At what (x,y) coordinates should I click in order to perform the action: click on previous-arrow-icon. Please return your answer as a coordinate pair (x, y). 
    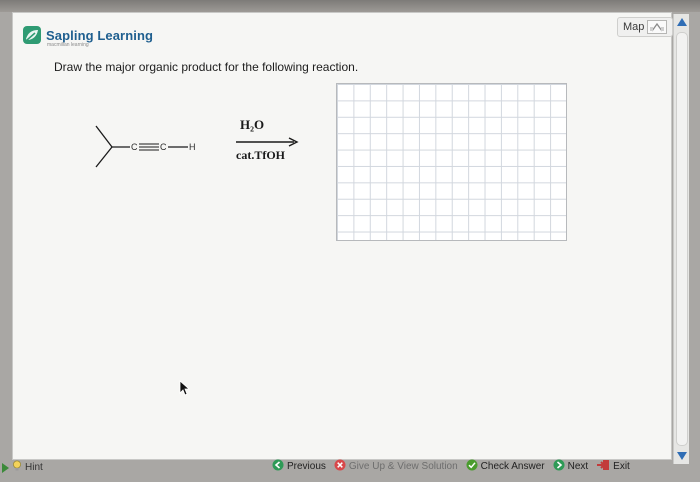
    Looking at the image, I should click on (278, 466).